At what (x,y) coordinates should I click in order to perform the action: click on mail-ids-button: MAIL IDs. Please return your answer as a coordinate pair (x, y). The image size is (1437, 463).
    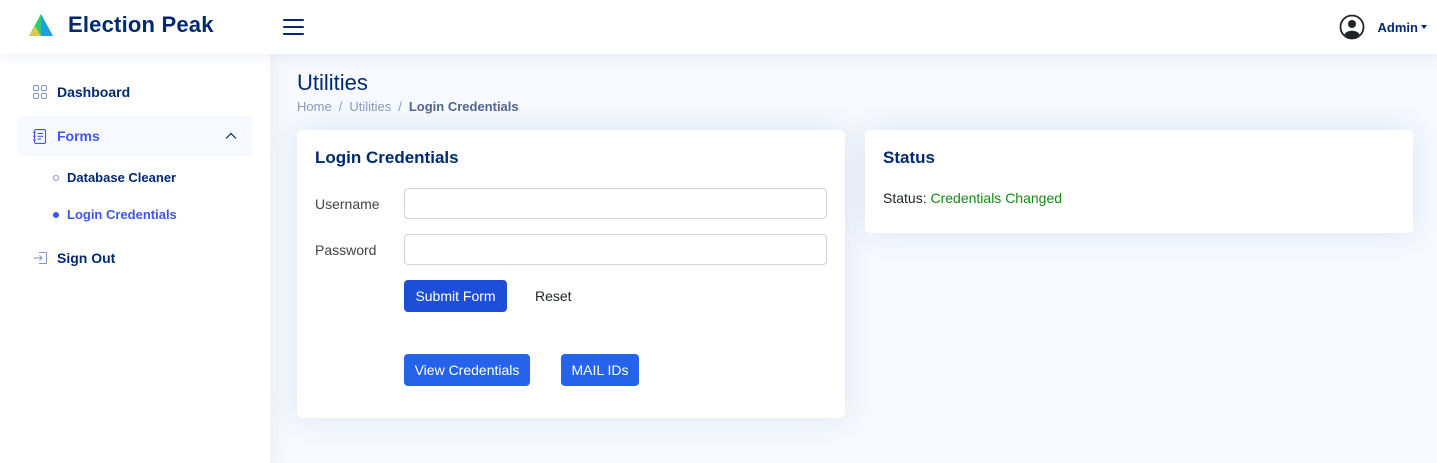
    Looking at the image, I should click on (600, 370).